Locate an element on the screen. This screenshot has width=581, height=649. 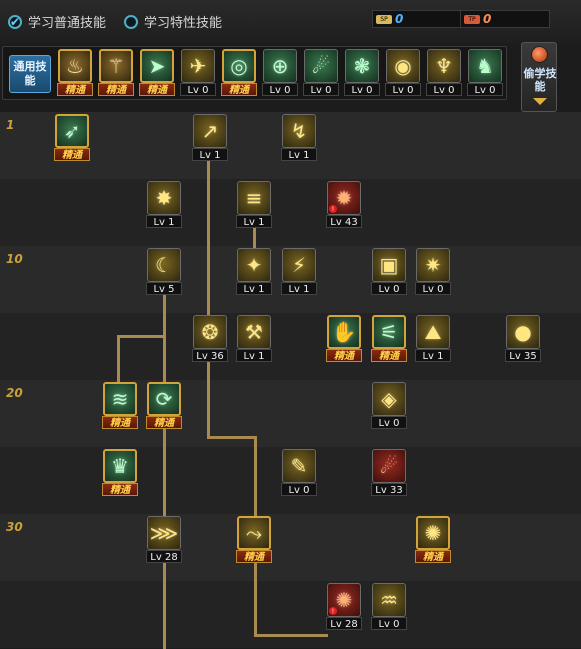
skill-level-label: Lv 36 is located at coordinates (210, 355).